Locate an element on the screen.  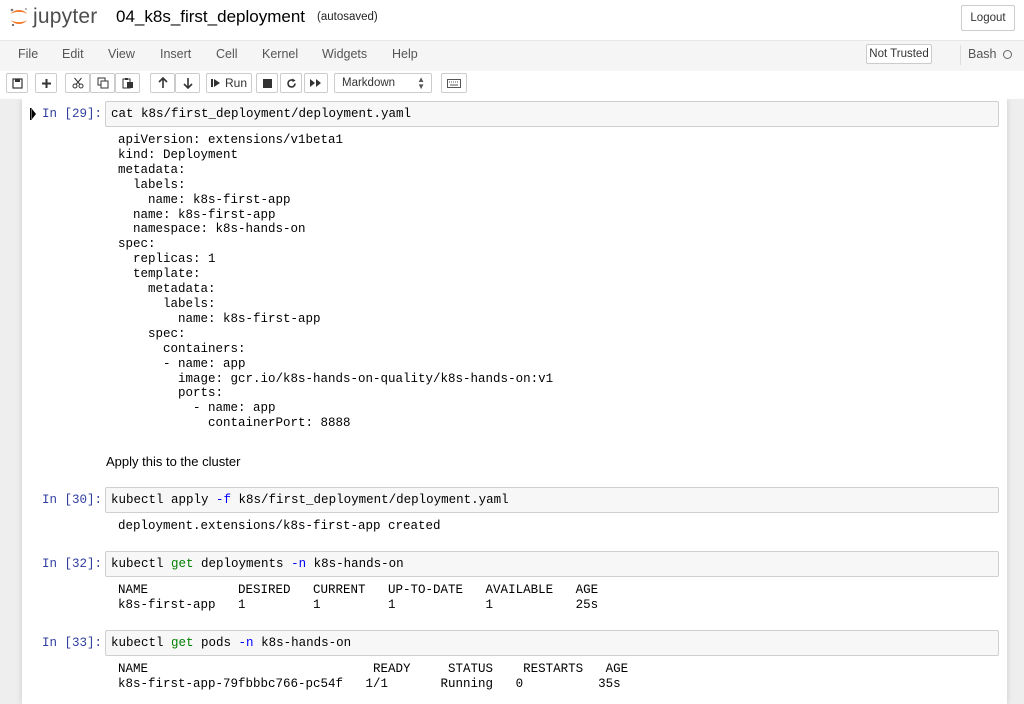
menu-file: File is located at coordinates (28, 54).